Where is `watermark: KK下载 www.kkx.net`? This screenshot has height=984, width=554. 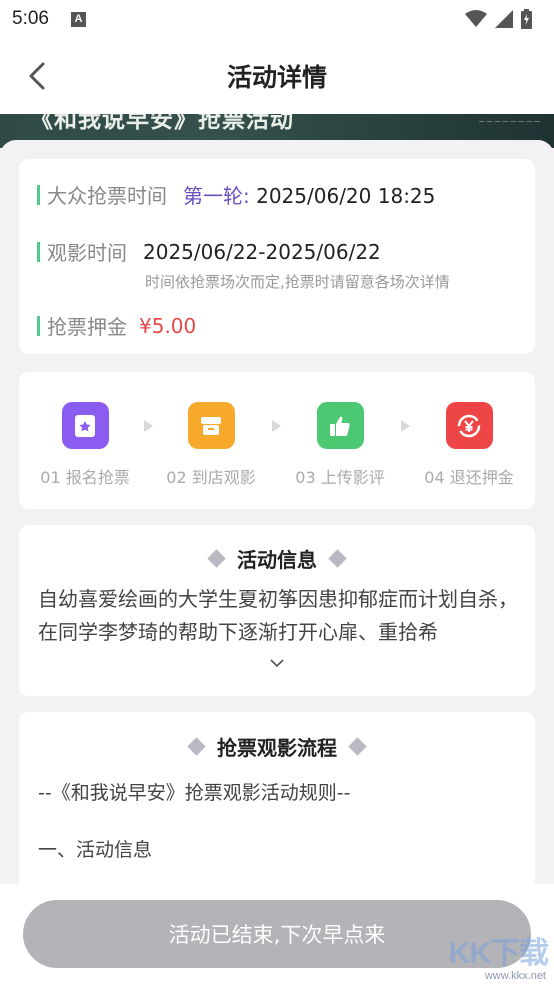 watermark: KK下载 www.kkx.net is located at coordinates (489, 954).